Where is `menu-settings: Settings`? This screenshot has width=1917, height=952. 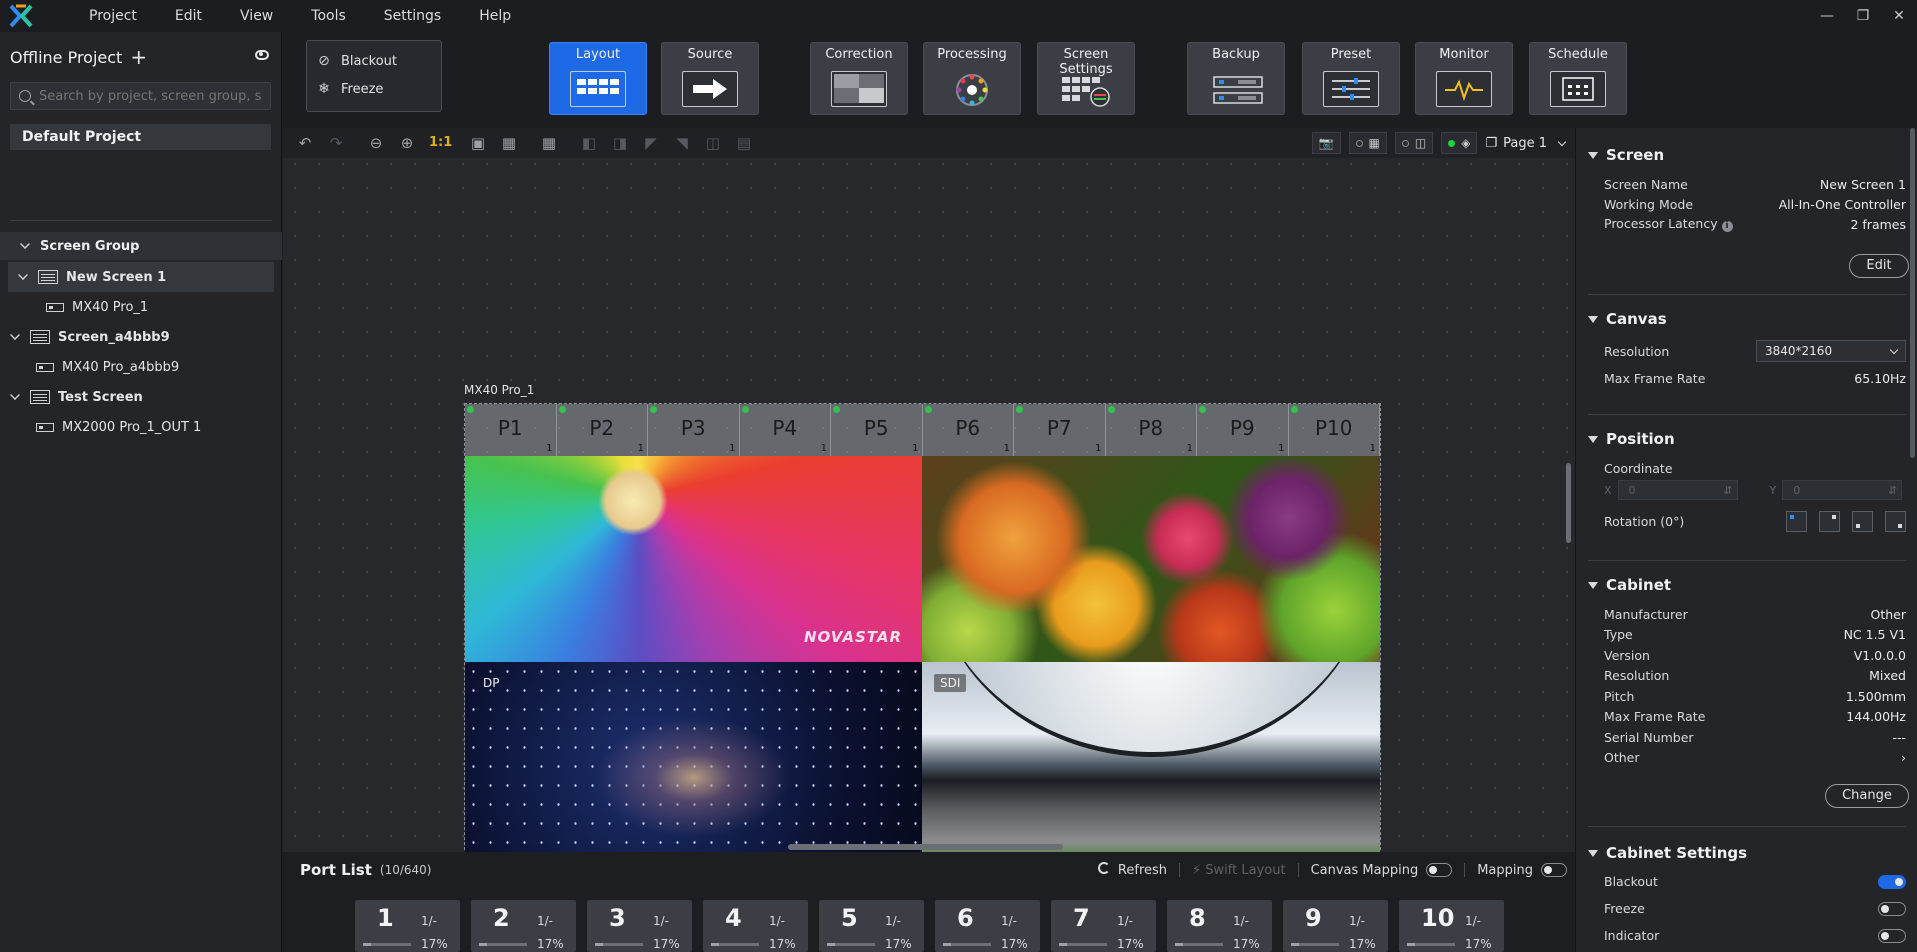
menu-settings: Settings is located at coordinates (412, 16).